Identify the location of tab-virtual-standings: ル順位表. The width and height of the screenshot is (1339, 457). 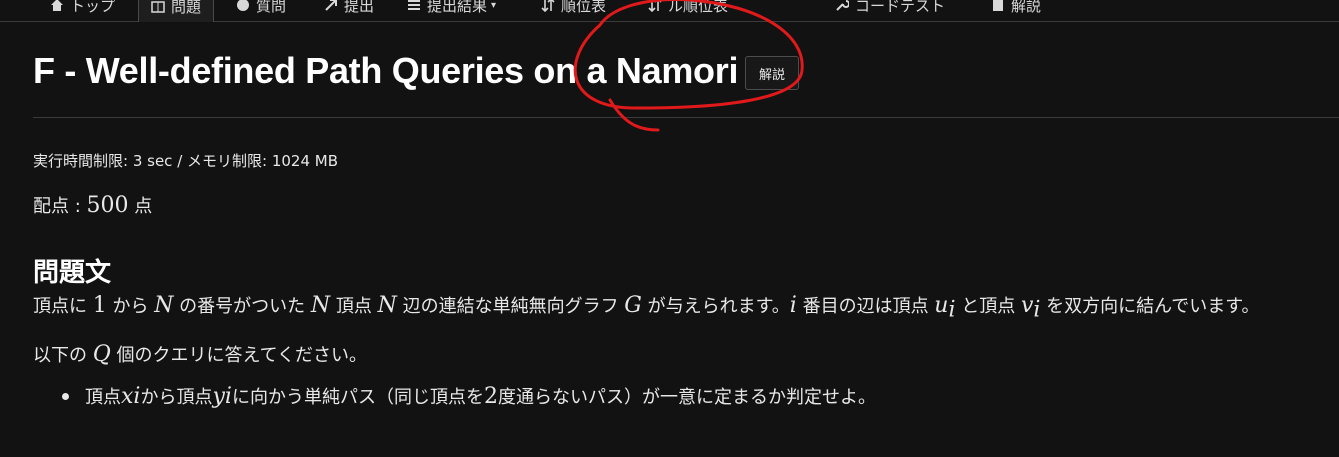
(688, 9).